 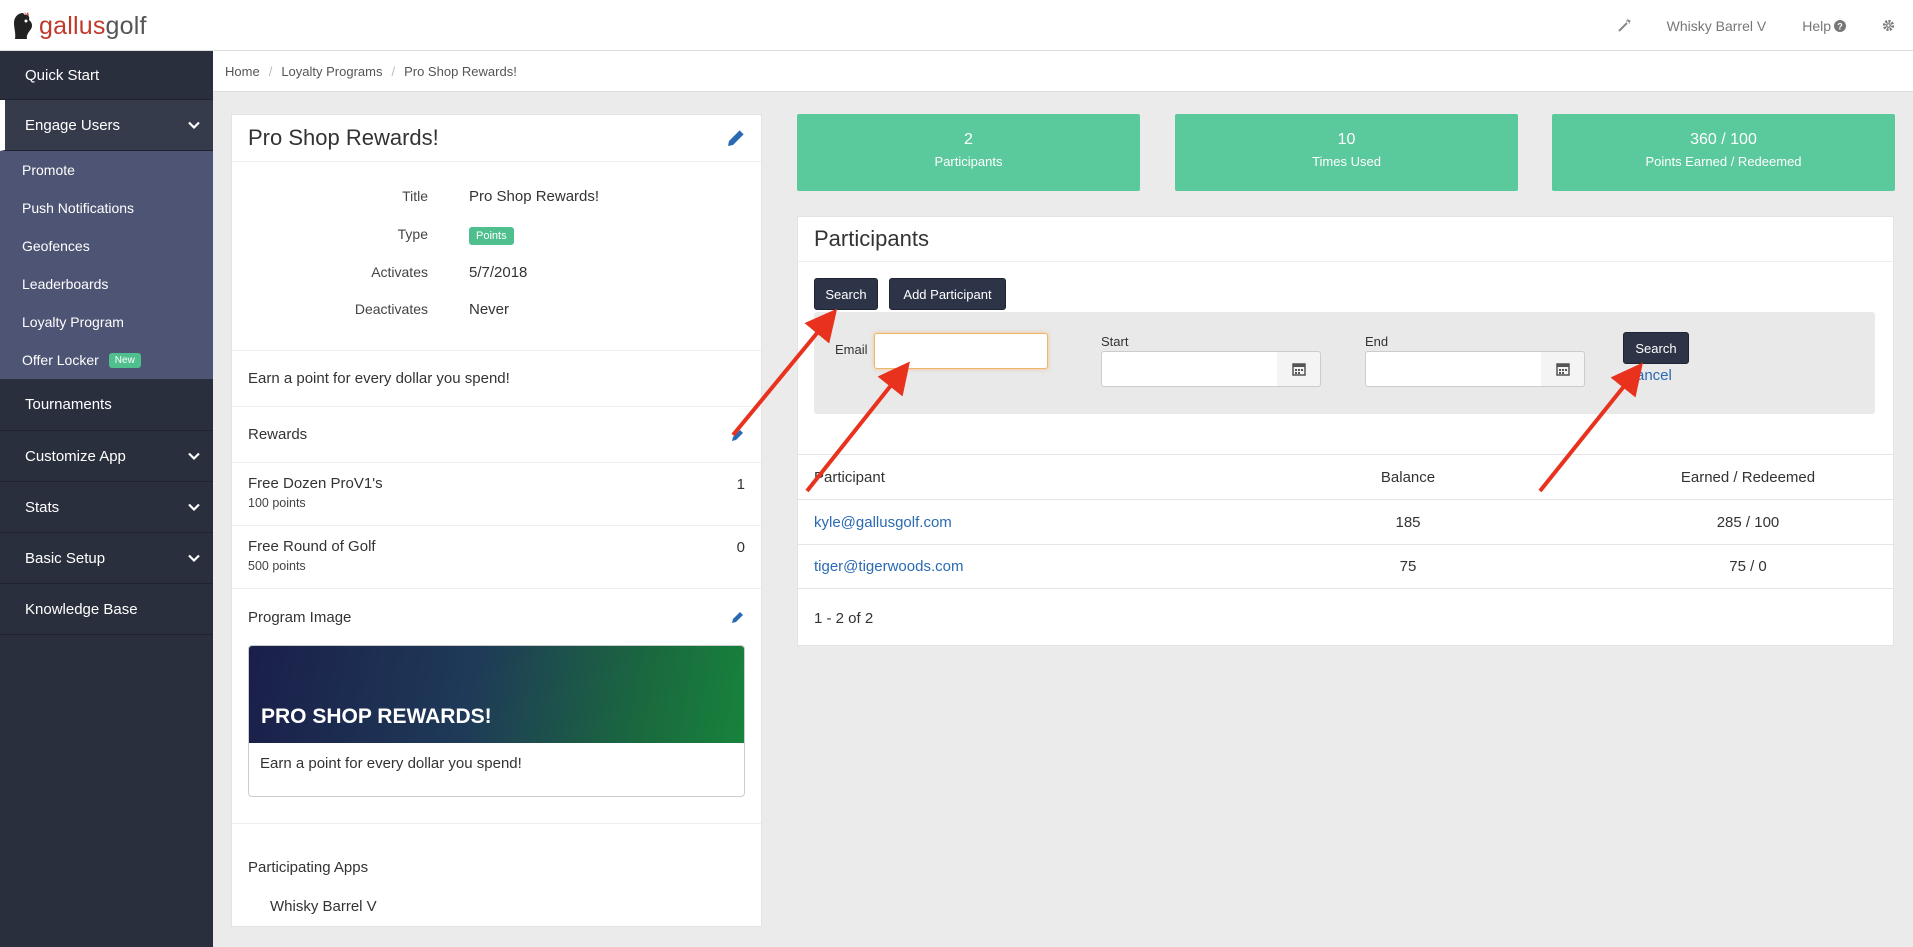 I want to click on sidebar-item-loyalty-program: Loyalty Program, so click(x=106, y=322).